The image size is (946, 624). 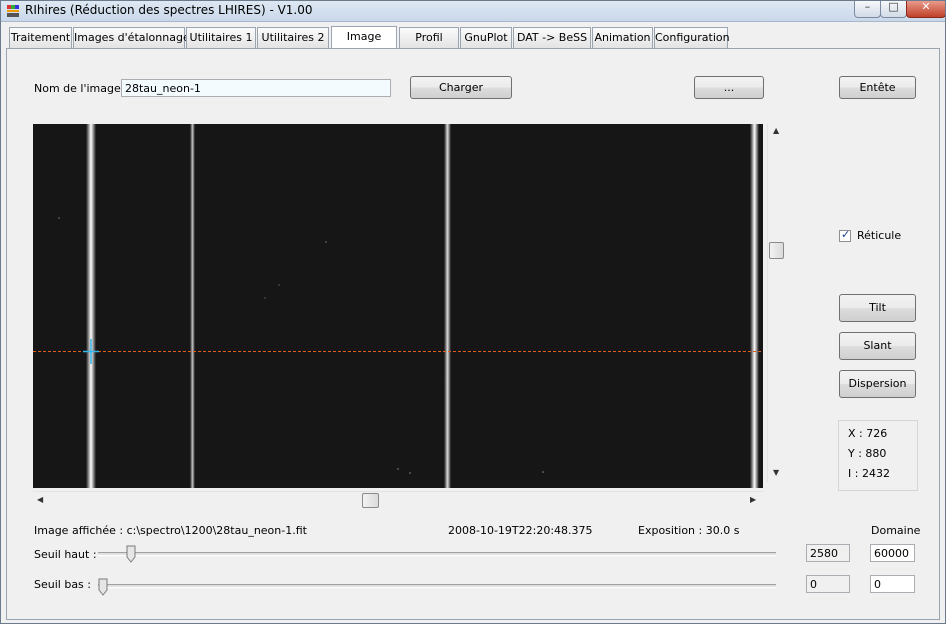 What do you see at coordinates (13, 11) in the screenshot?
I see `app-icon` at bounding box center [13, 11].